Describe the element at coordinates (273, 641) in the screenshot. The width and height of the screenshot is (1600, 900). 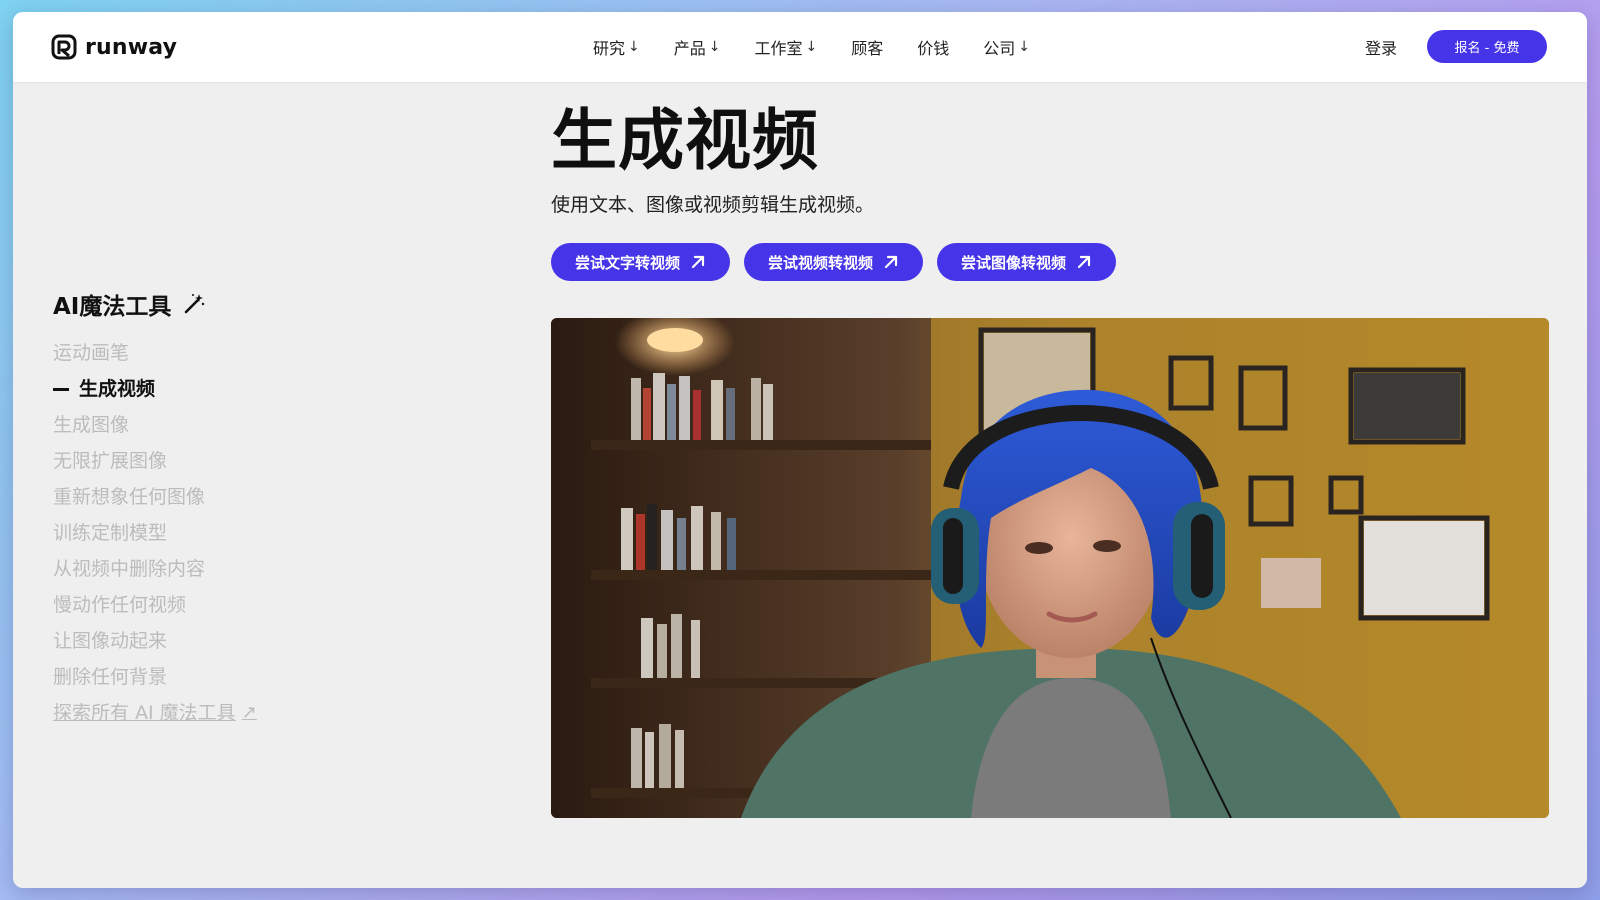
I see `sidebar-item-animate-image: 让图像动起来` at that location.